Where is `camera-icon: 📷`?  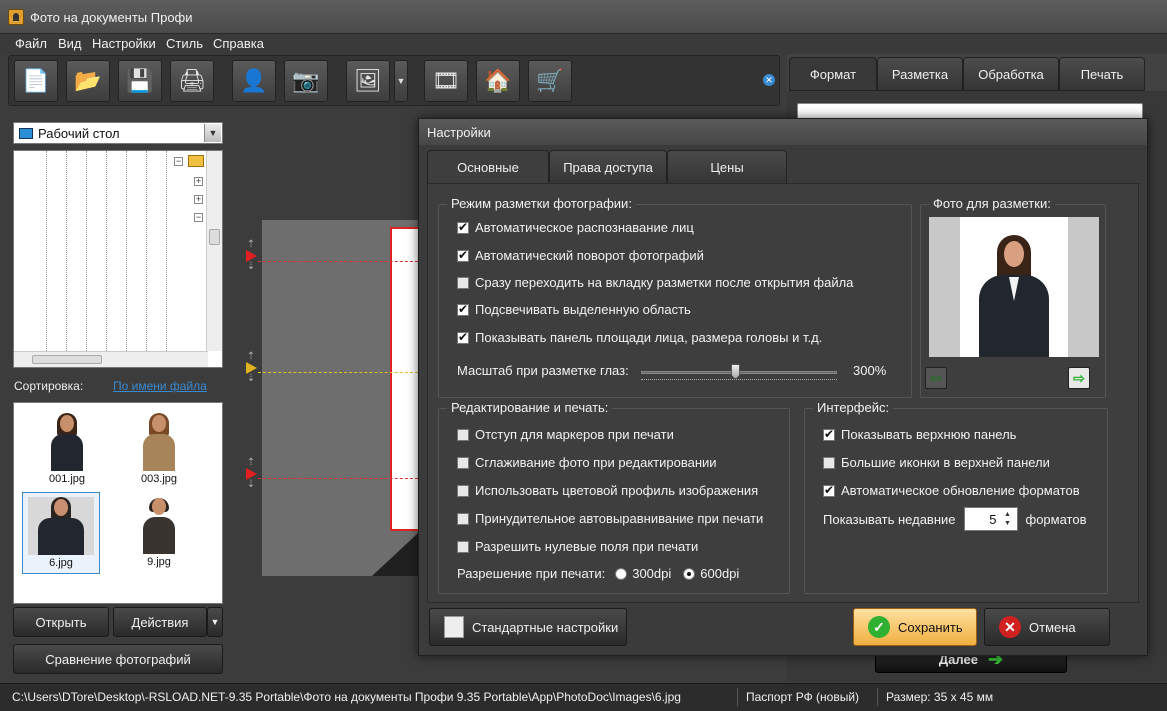
camera-icon: 📷 is located at coordinates (306, 81).